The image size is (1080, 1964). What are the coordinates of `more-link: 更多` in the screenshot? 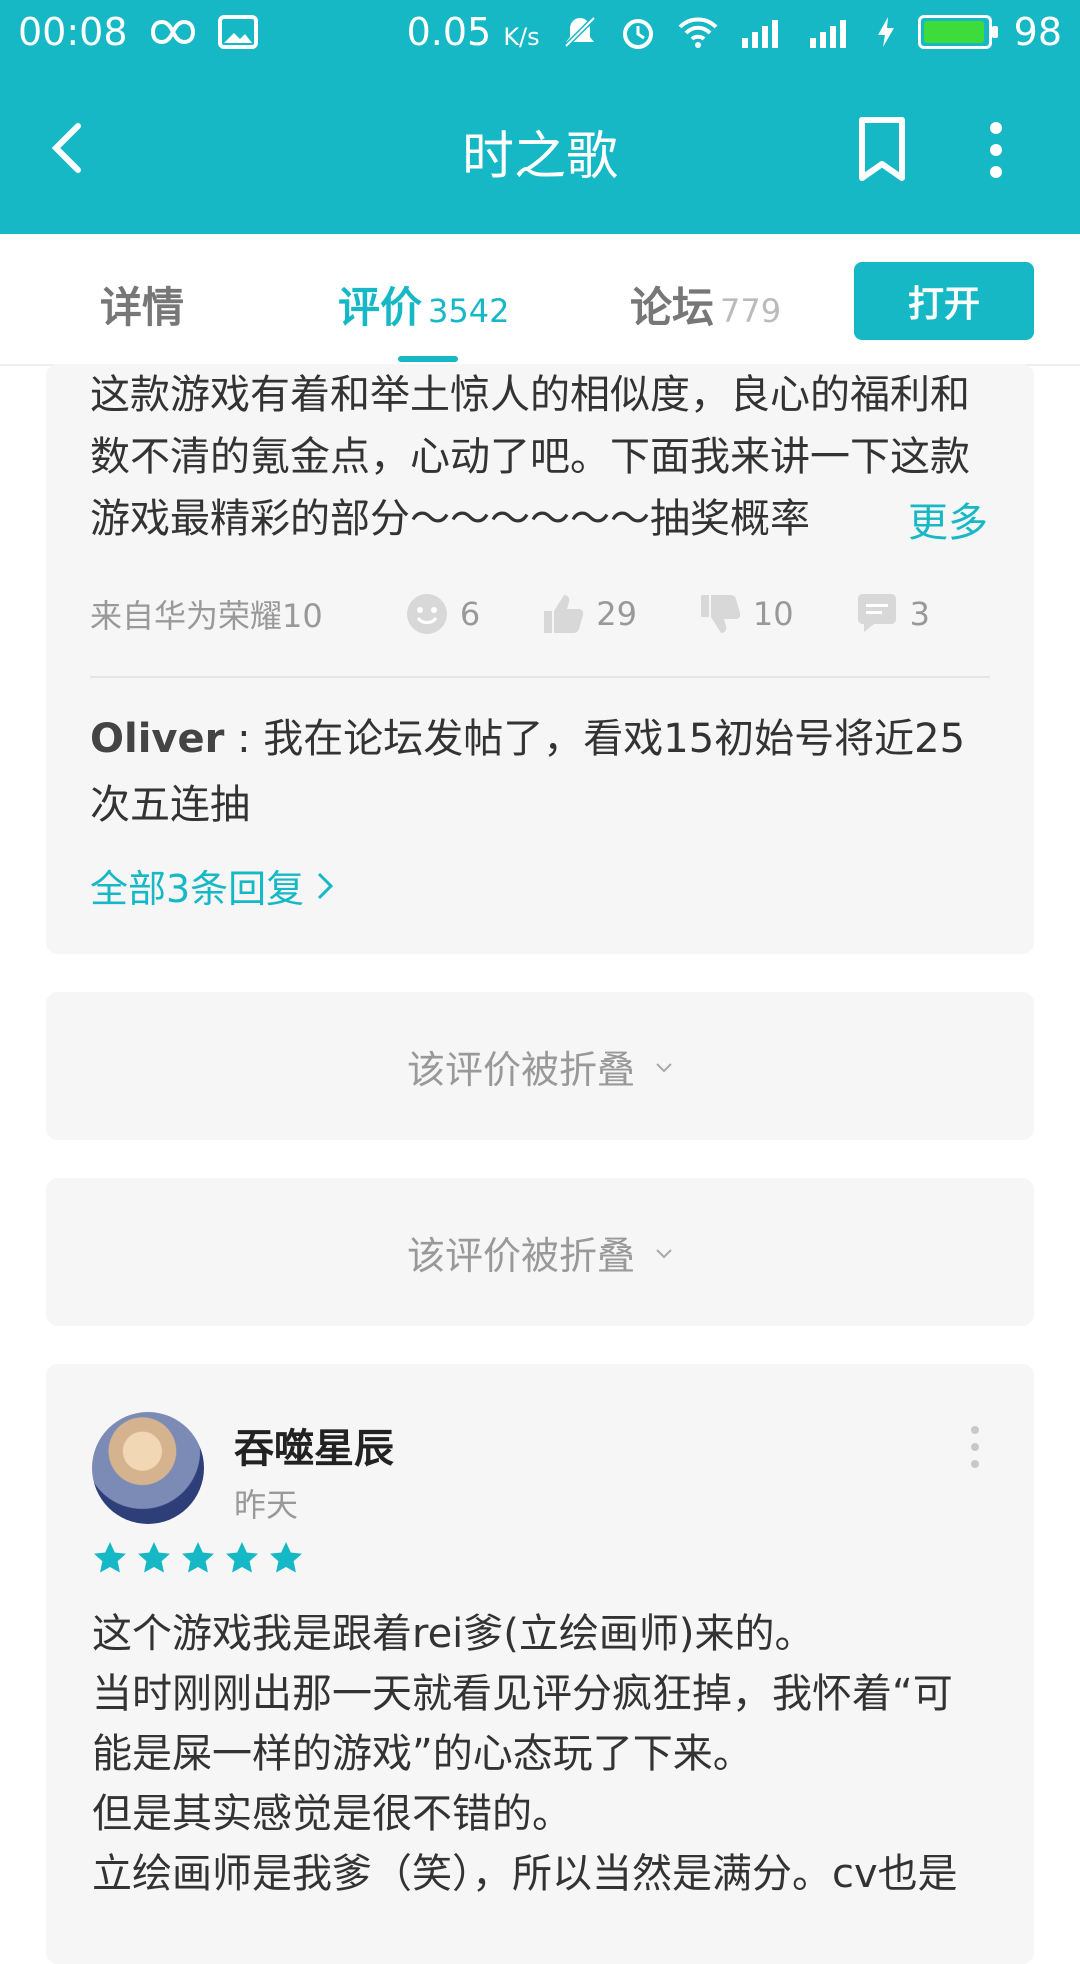 It's located at (943, 519).